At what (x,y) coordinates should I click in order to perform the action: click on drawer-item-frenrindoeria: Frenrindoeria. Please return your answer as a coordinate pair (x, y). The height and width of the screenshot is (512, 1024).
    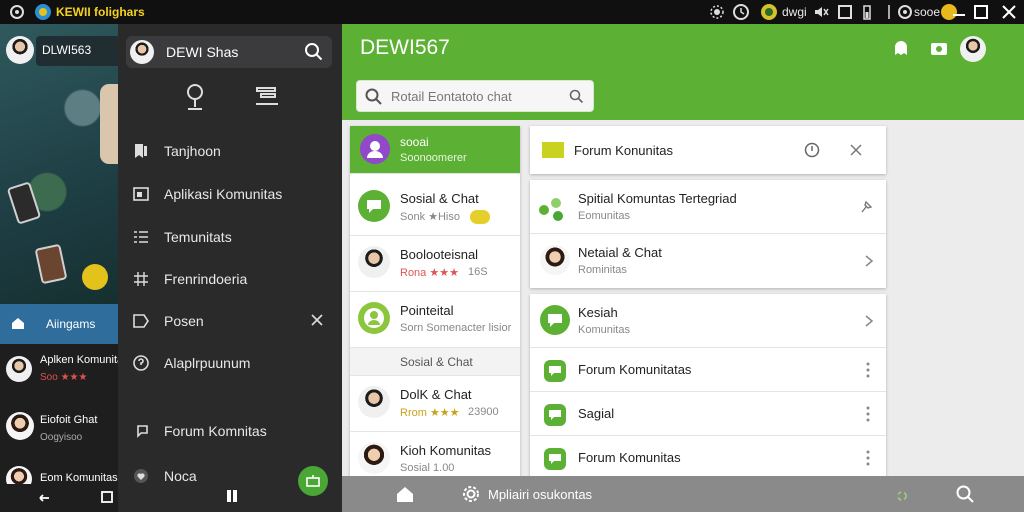
    Looking at the image, I should click on (189, 279).